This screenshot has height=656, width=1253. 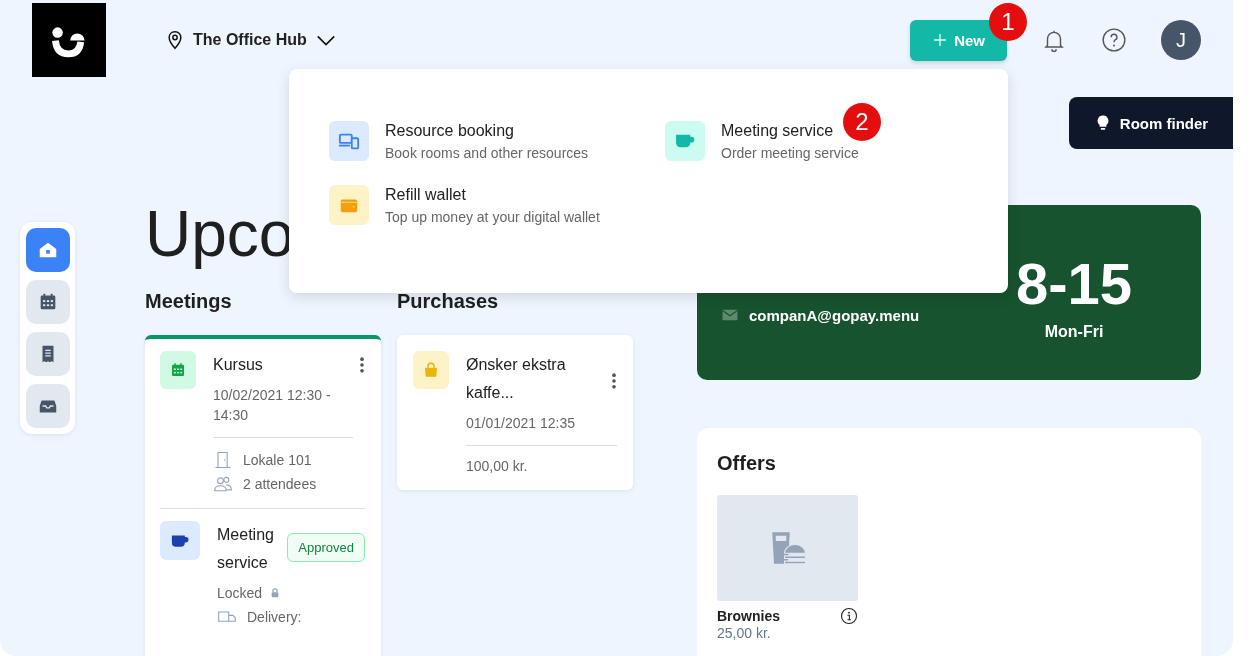 I want to click on step-number-badge: 1, so click(x=1008, y=22).